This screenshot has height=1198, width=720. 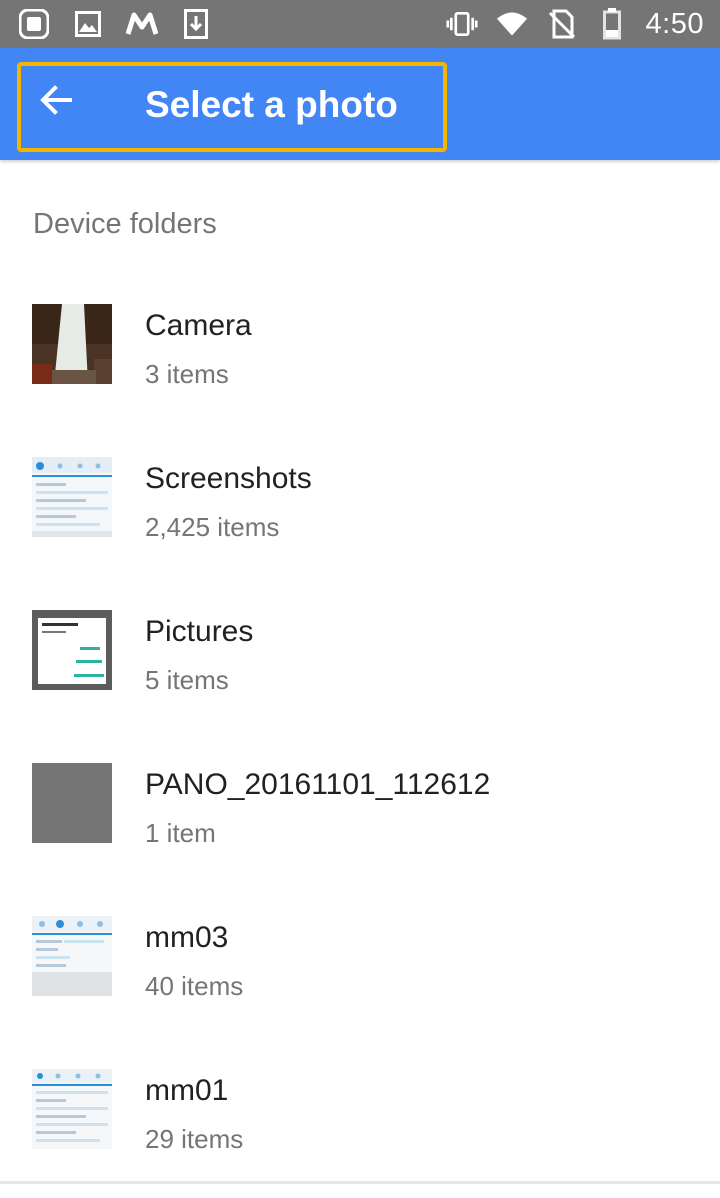 I want to click on folder-count: 40 items, so click(x=194, y=986).